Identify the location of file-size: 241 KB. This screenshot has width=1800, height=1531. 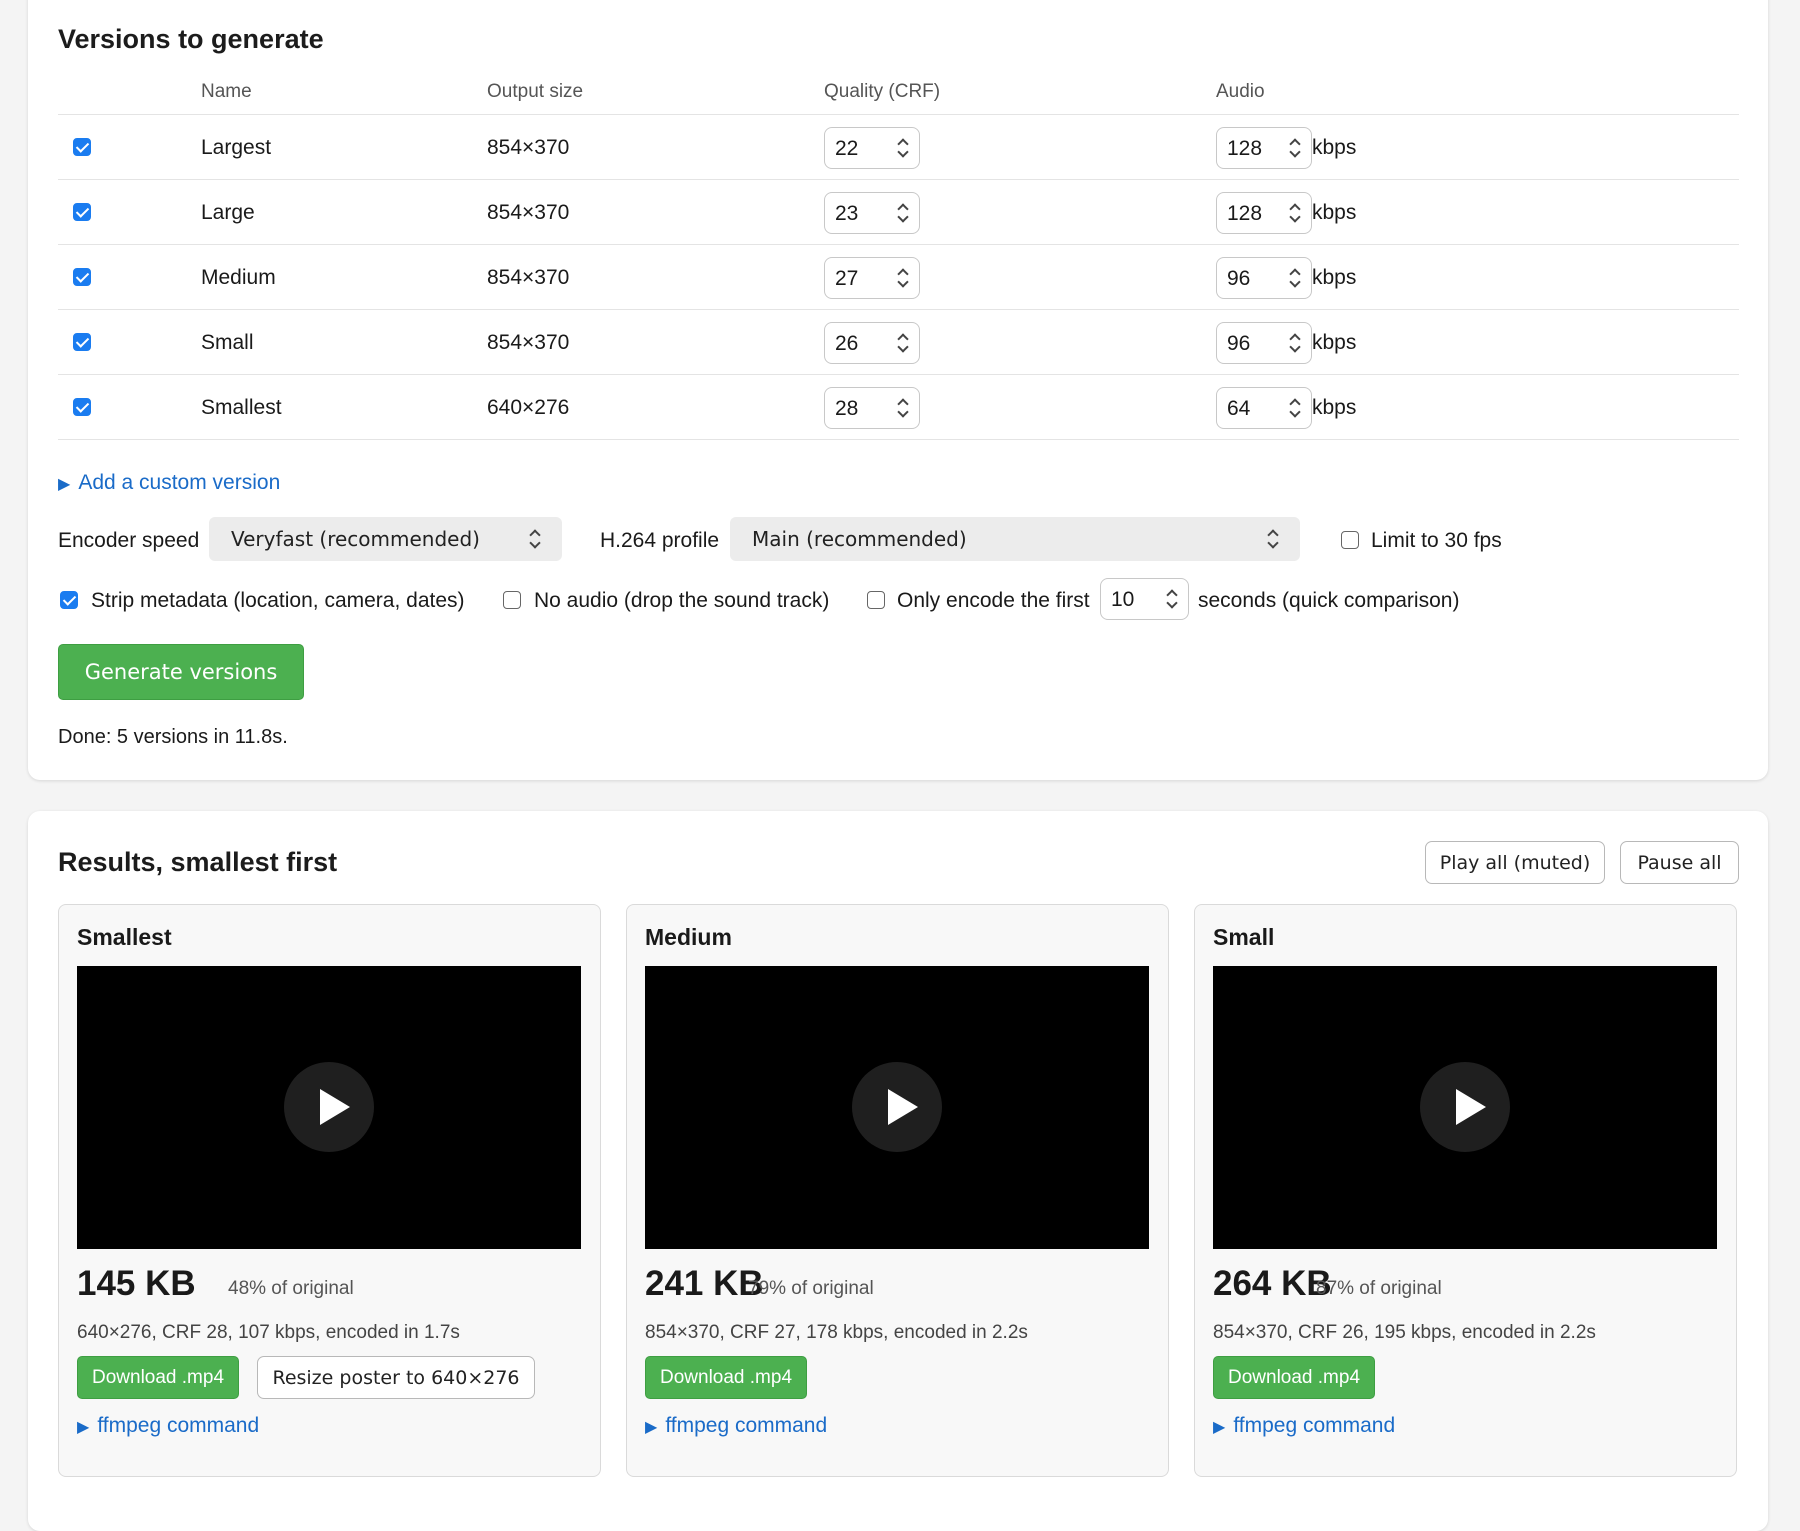
(704, 1283).